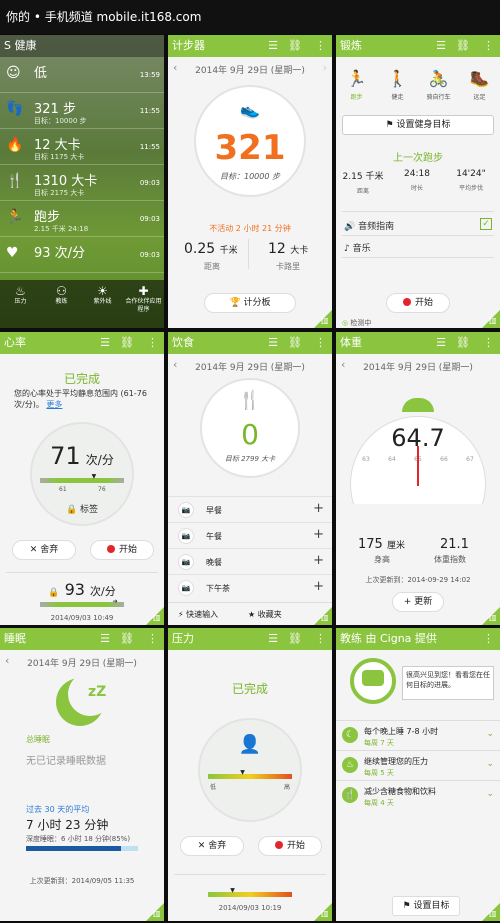 The height and width of the screenshot is (923, 500). I want to click on home-list-item: 🍴 1310 大卡 目标 2175 大卡 09:03, so click(82, 183).